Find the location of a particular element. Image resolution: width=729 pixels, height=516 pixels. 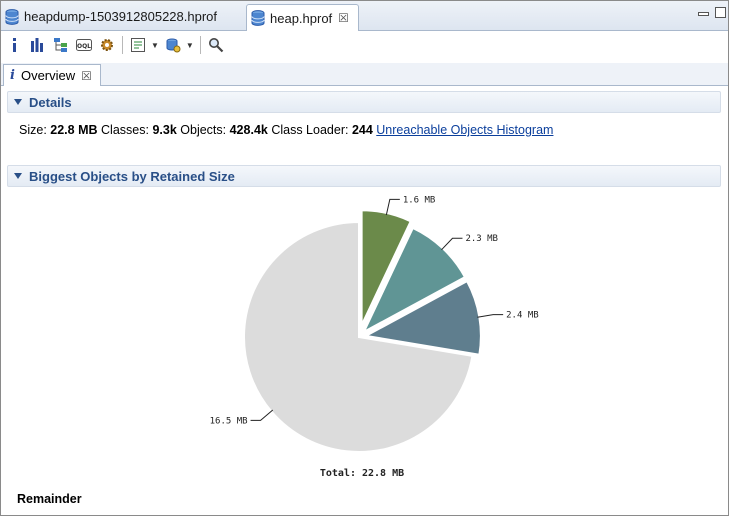

class-loader-label: Class Loader: is located at coordinates (310, 130).